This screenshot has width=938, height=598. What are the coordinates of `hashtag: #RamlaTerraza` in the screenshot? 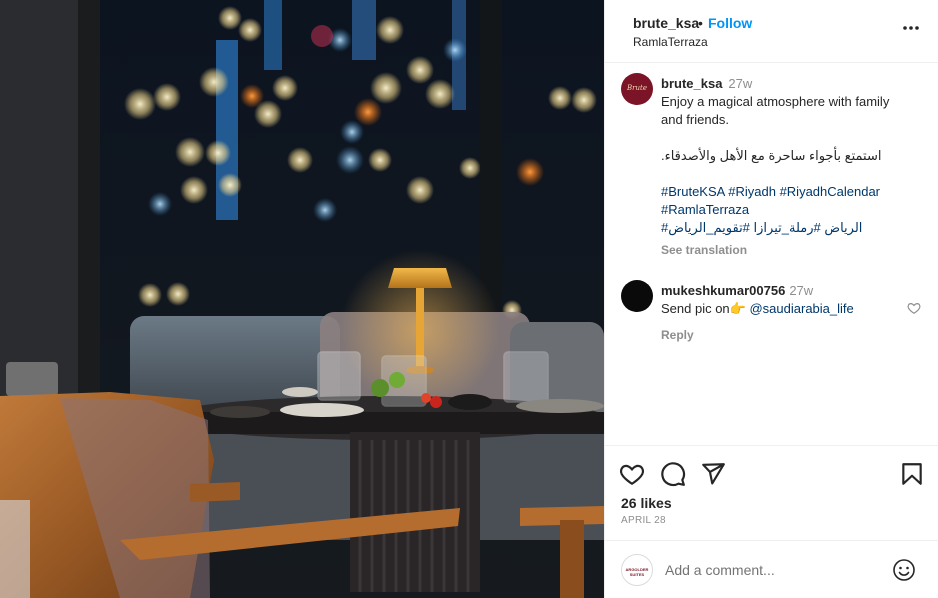 It's located at (705, 209).